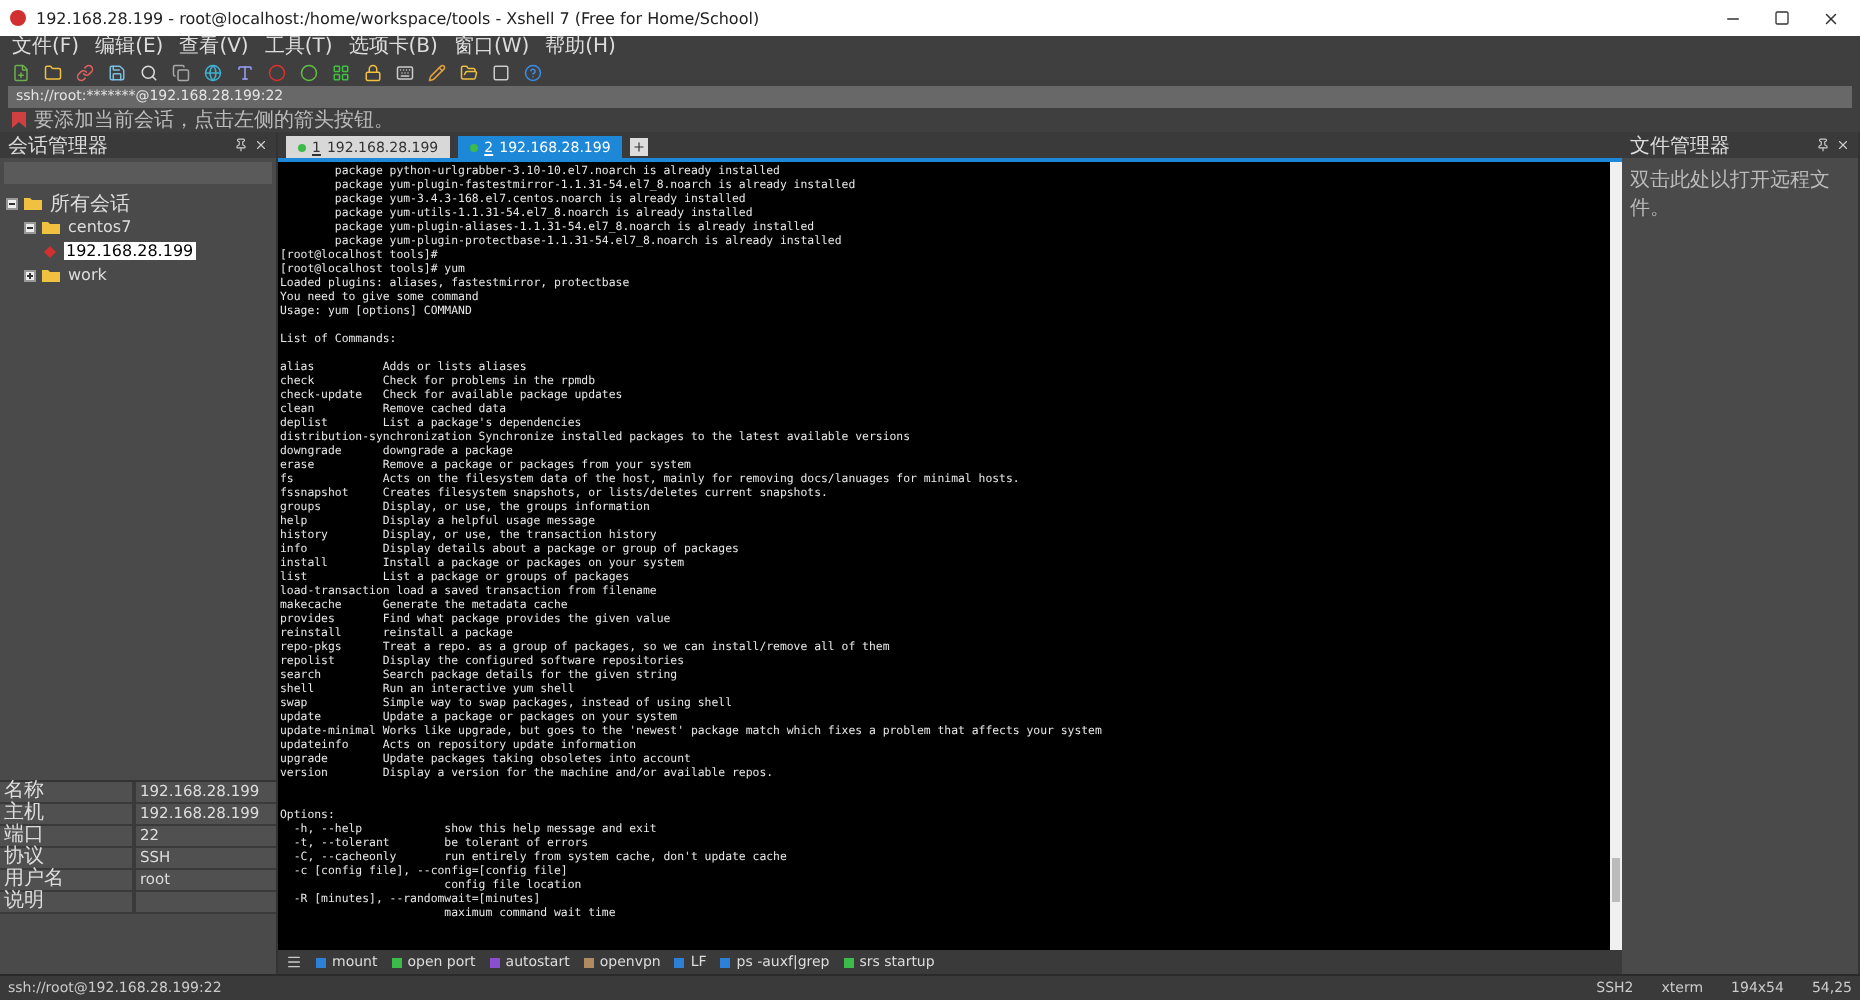 The height and width of the screenshot is (1000, 1860). What do you see at coordinates (149, 72) in the screenshot?
I see `search-icon` at bounding box center [149, 72].